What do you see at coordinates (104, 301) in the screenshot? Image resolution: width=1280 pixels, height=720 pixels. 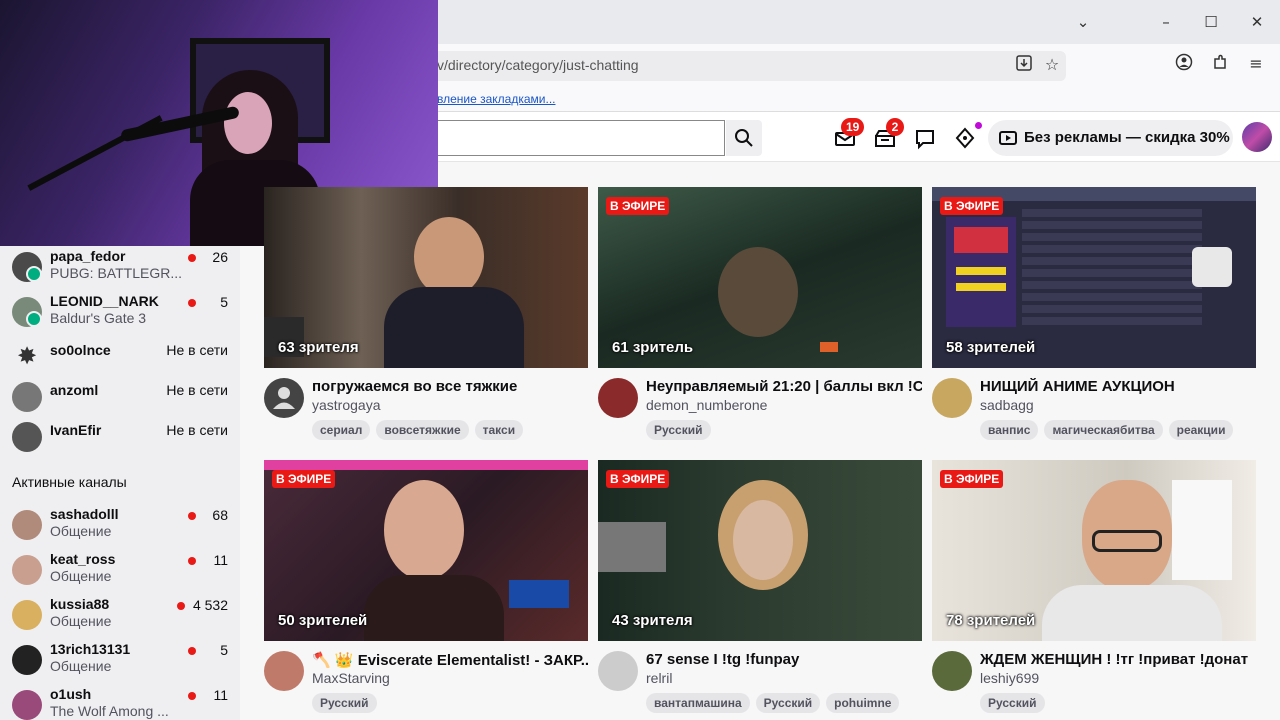 I see `channel-name: LEONID__NARK` at bounding box center [104, 301].